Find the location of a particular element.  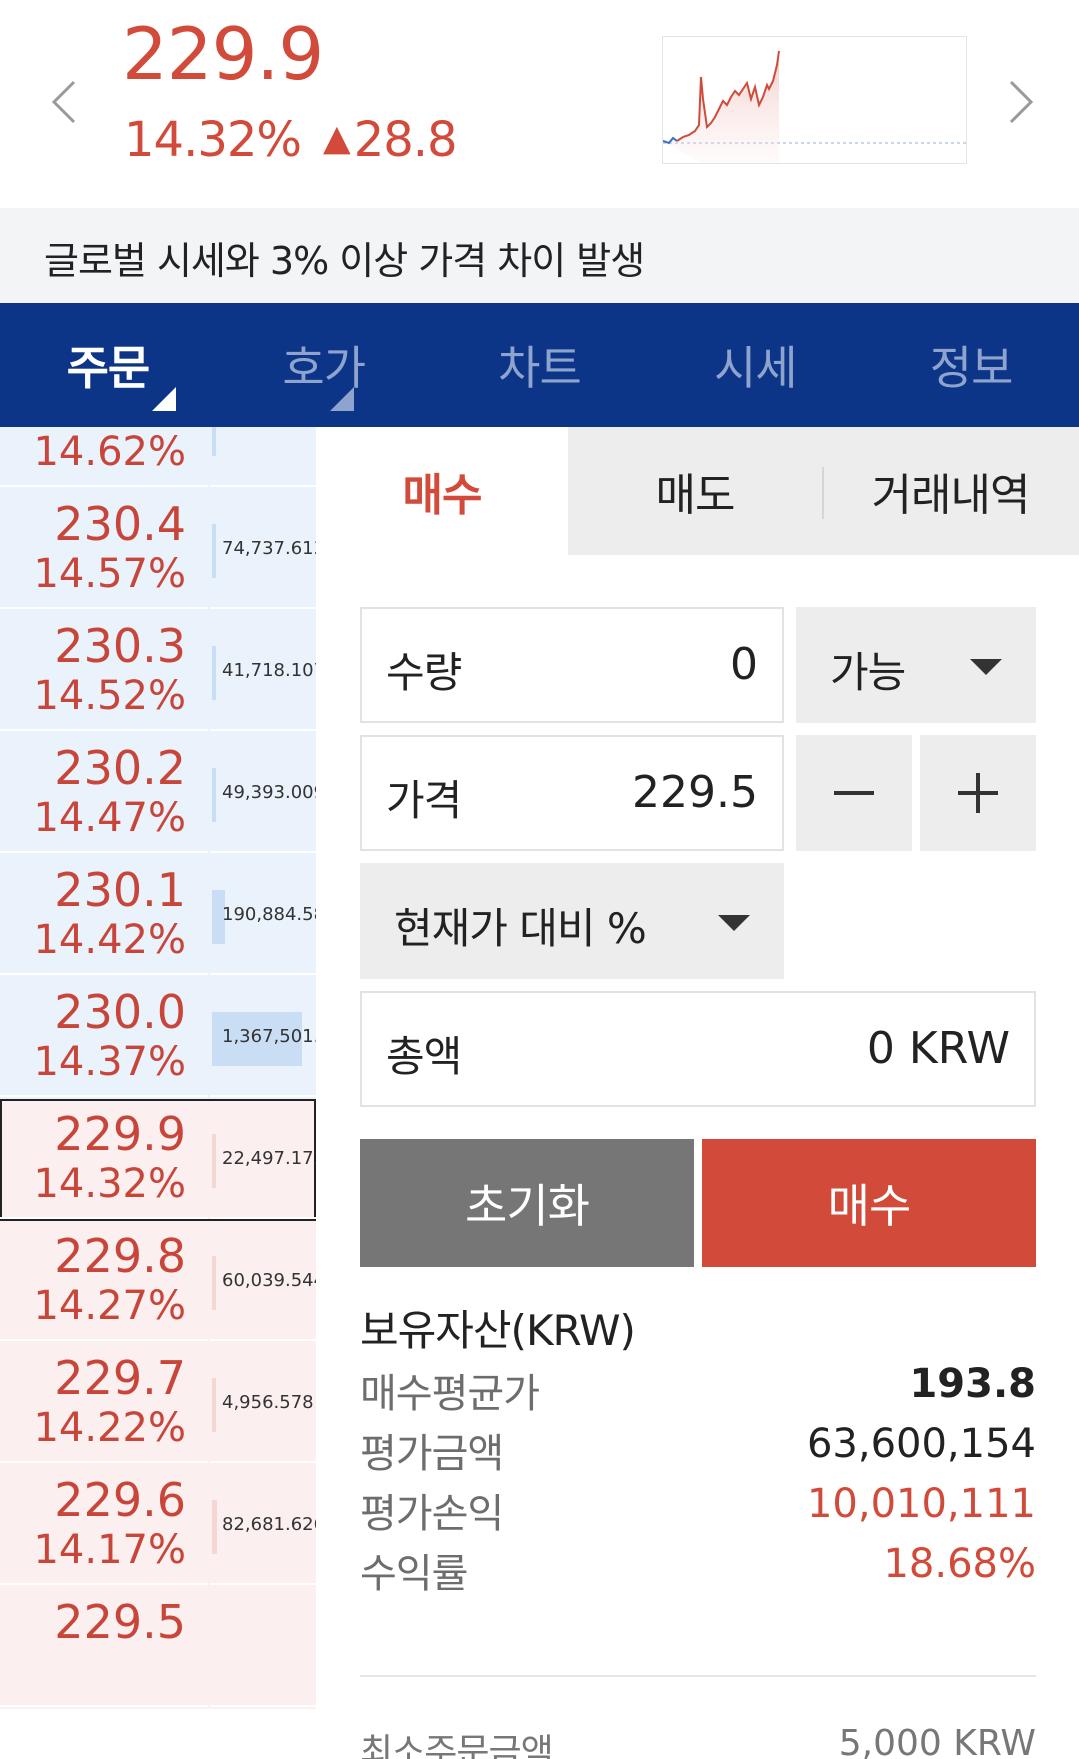

return-row: 수익률 18.68% is located at coordinates (698, 1573).